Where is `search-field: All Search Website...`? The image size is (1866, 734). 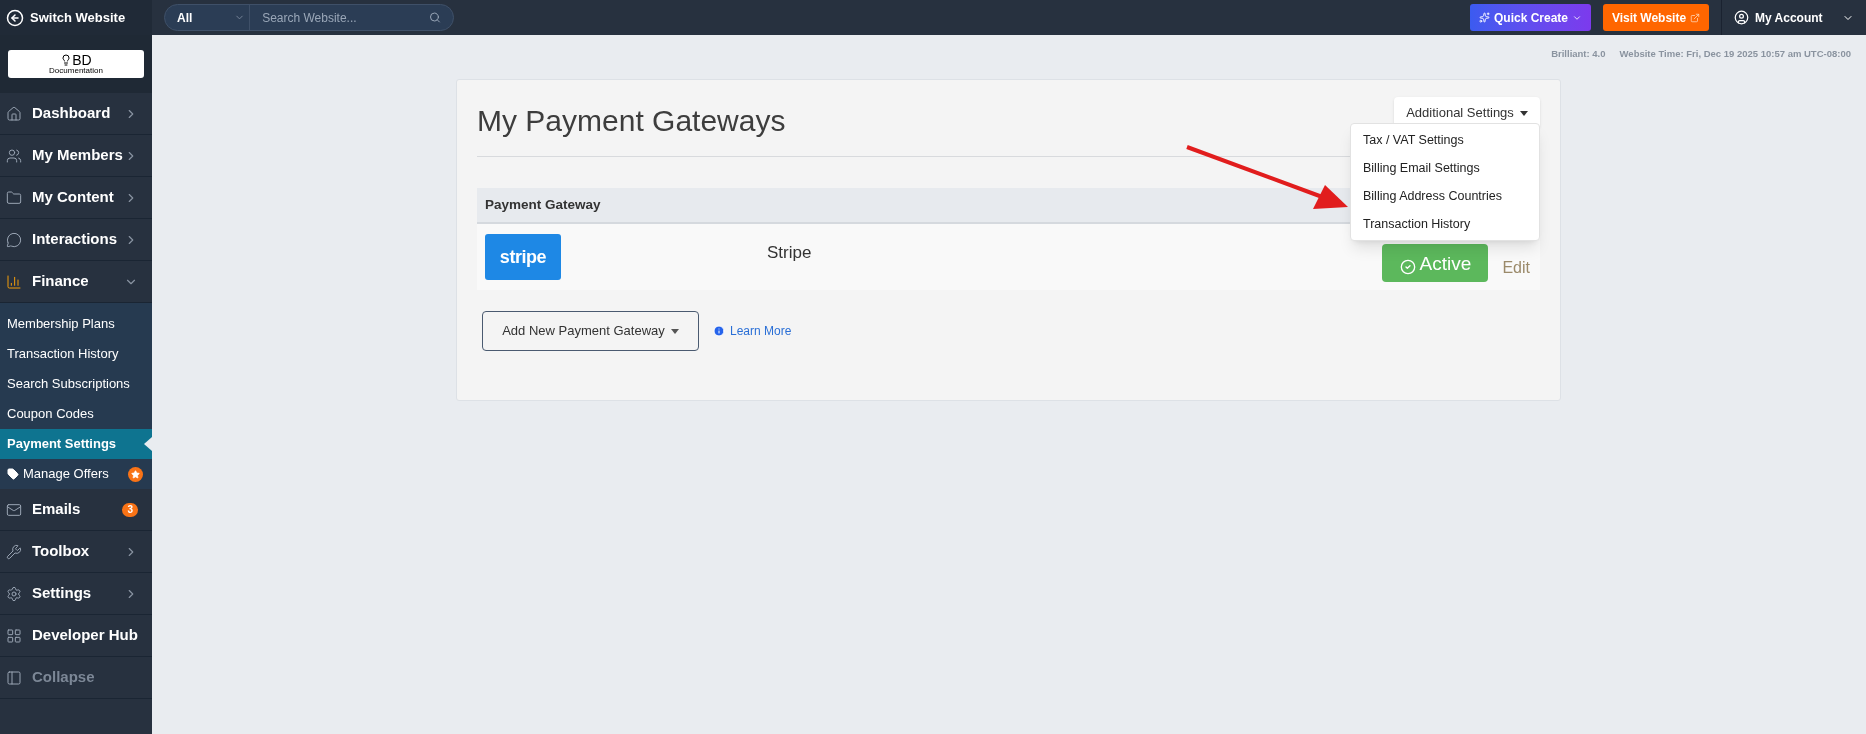
search-field: All Search Website... is located at coordinates (309, 17).